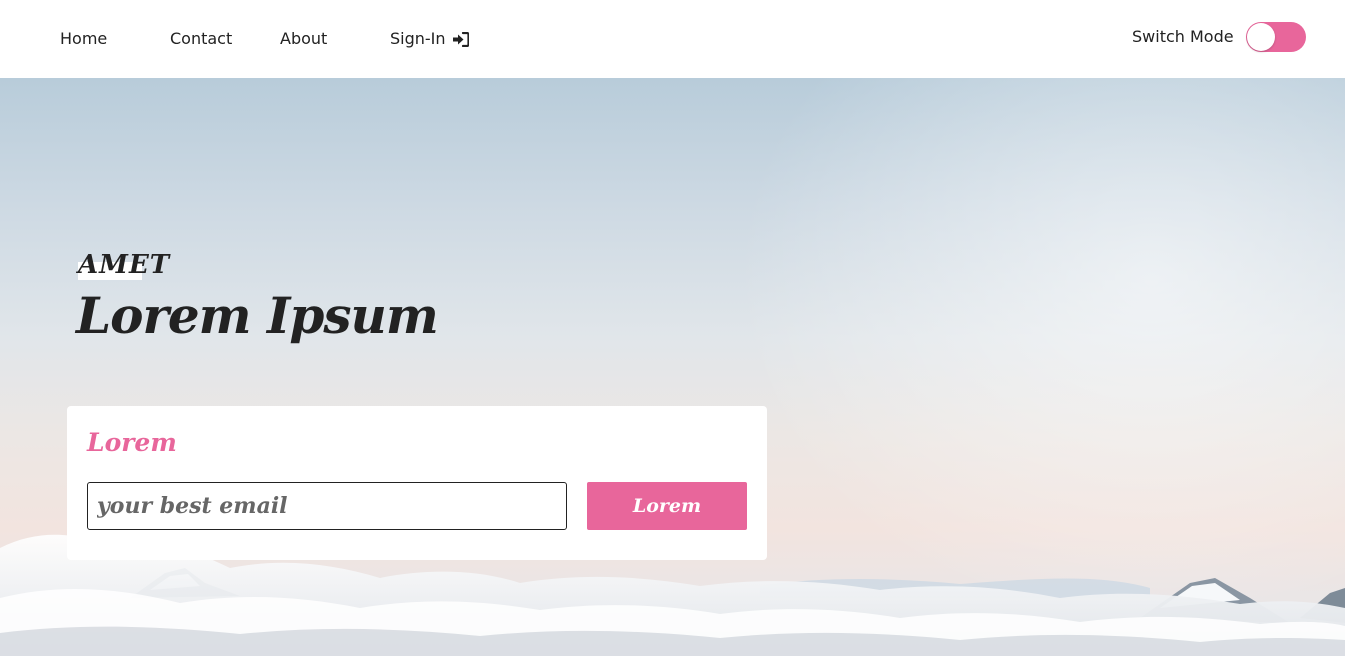 The width and height of the screenshot is (1345, 656). What do you see at coordinates (201, 39) in the screenshot?
I see `nav-contact-link: Contact` at bounding box center [201, 39].